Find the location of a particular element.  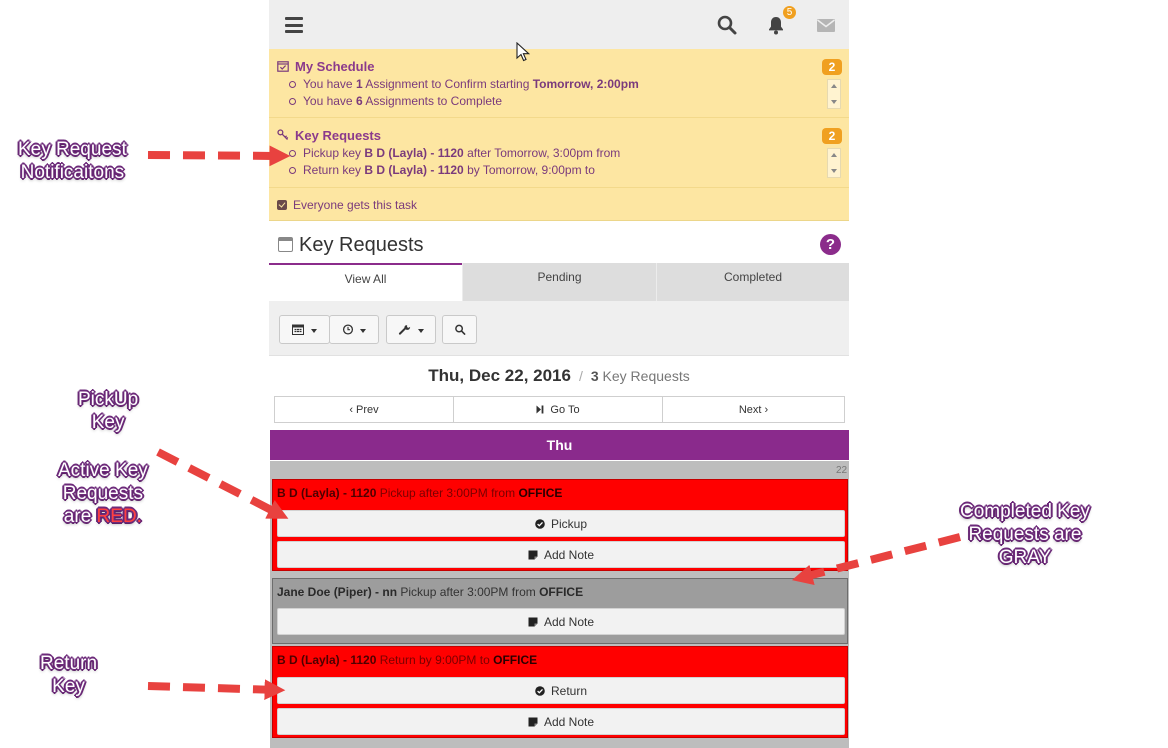

search-button is located at coordinates (459, 329).